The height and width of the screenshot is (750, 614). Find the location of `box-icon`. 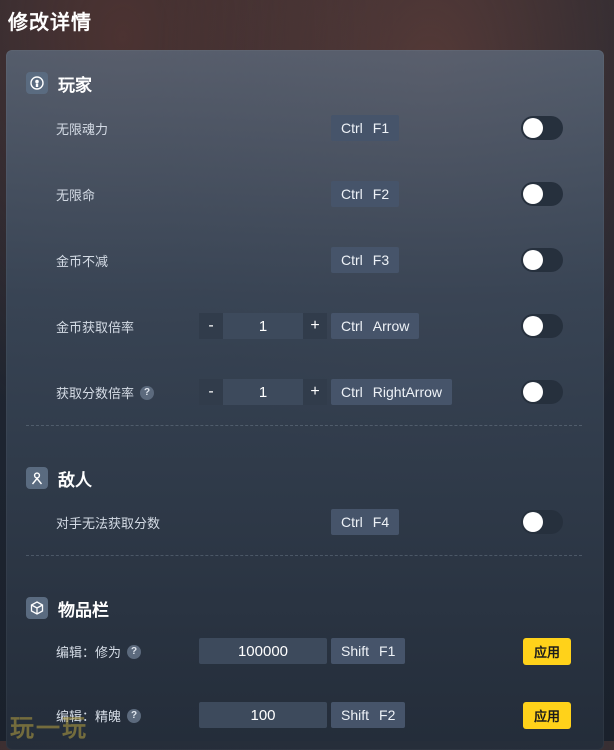

box-icon is located at coordinates (37, 608).